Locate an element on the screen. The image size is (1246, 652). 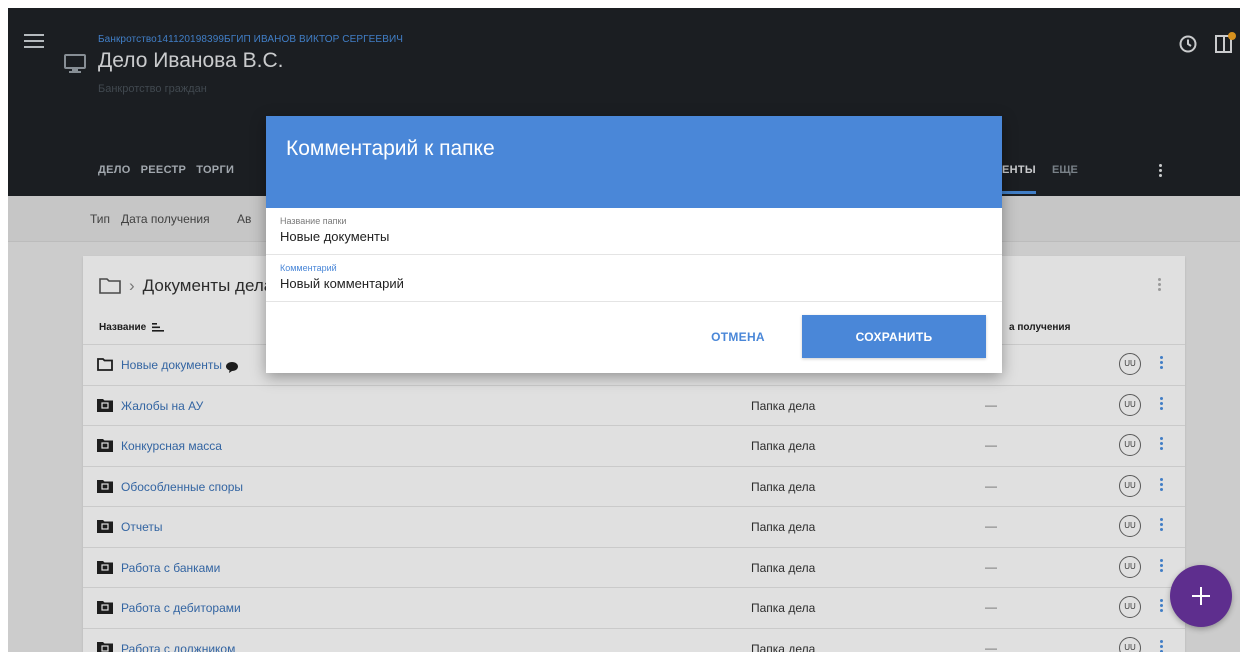
comment-field: Комментарий is located at coordinates (634, 278).